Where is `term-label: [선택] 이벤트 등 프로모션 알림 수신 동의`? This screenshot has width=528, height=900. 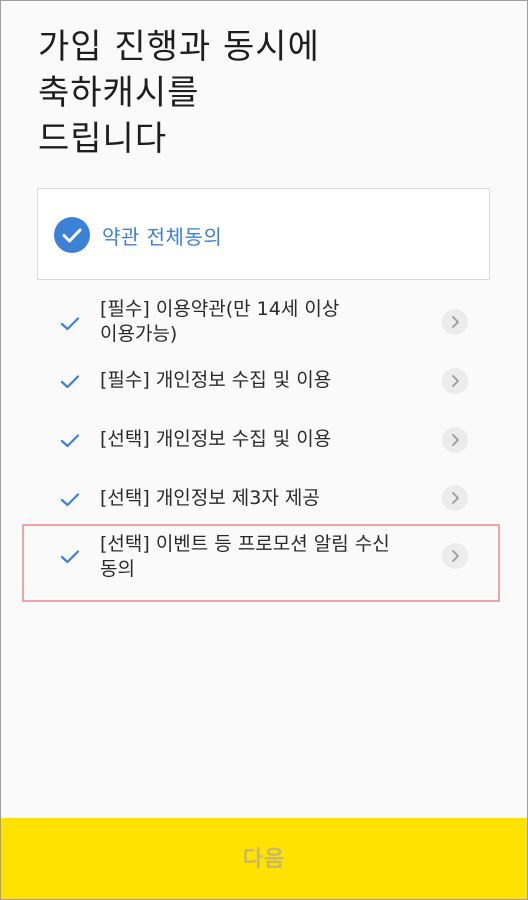
term-label: [선택] 이벤트 등 프로모션 알림 수신 동의 is located at coordinates (265, 557).